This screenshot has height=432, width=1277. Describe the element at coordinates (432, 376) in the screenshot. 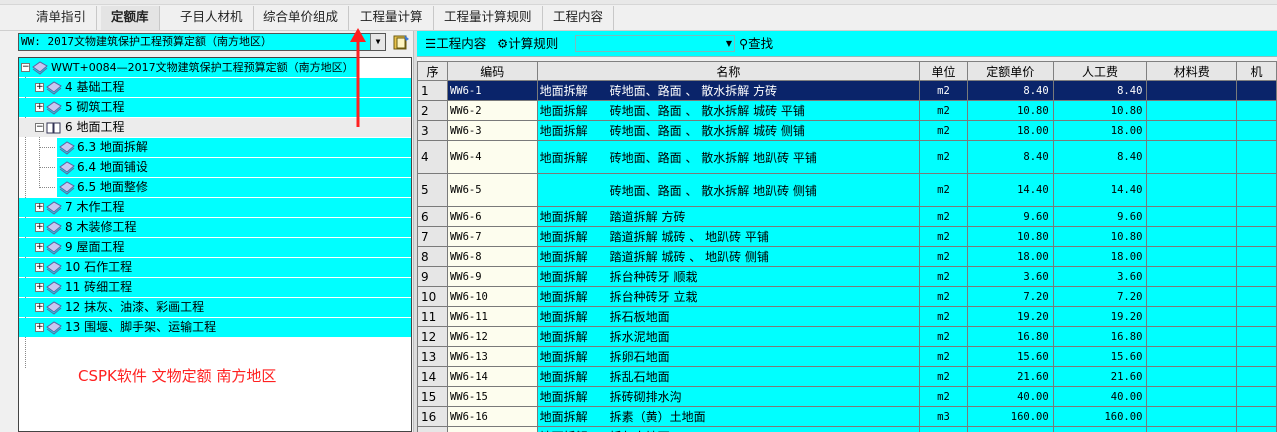

I see `cell-seq: 14` at that location.